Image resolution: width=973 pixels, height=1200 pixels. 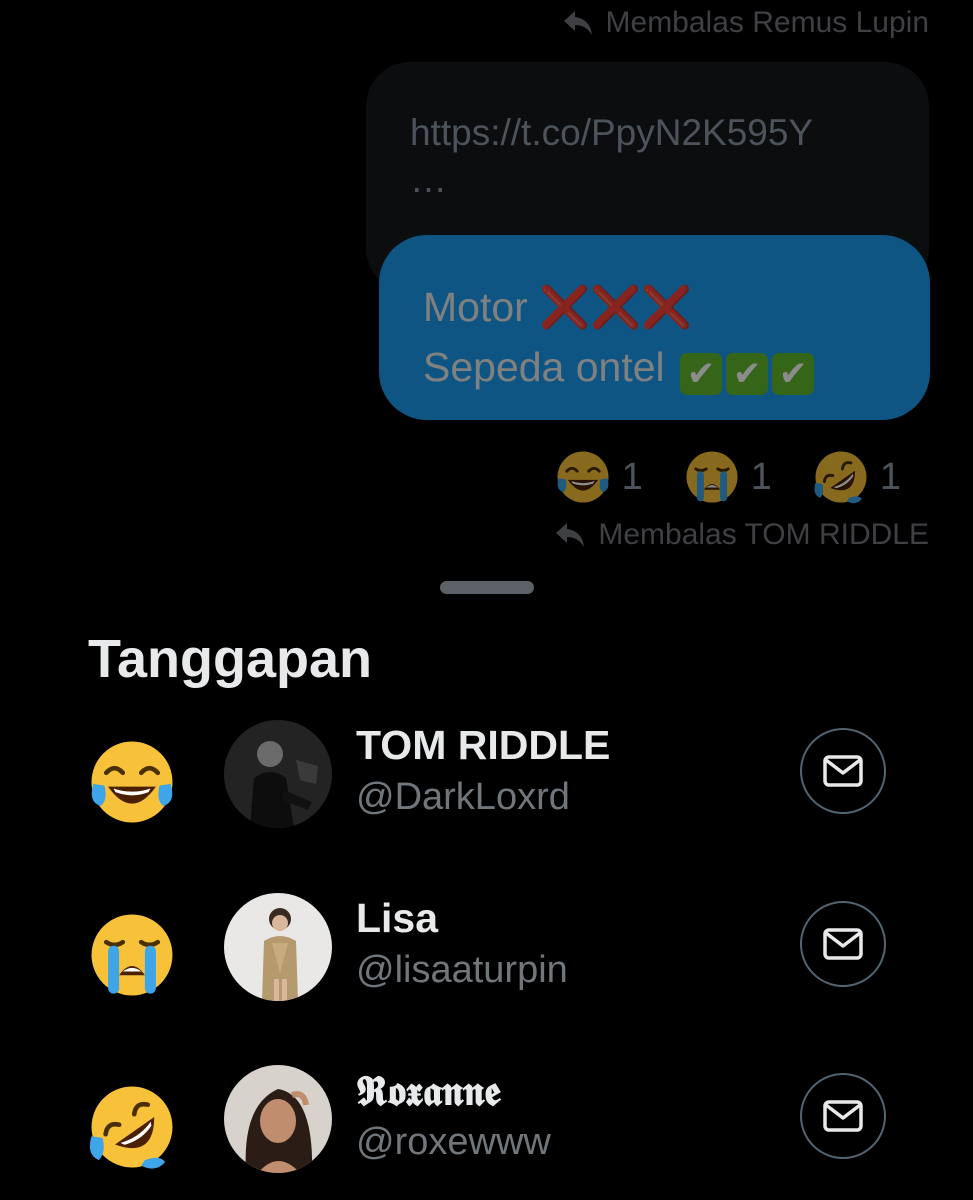 I want to click on reaction-user-row: TOM RIDDLE @DarkLoxrd, so click(x=486, y=780).